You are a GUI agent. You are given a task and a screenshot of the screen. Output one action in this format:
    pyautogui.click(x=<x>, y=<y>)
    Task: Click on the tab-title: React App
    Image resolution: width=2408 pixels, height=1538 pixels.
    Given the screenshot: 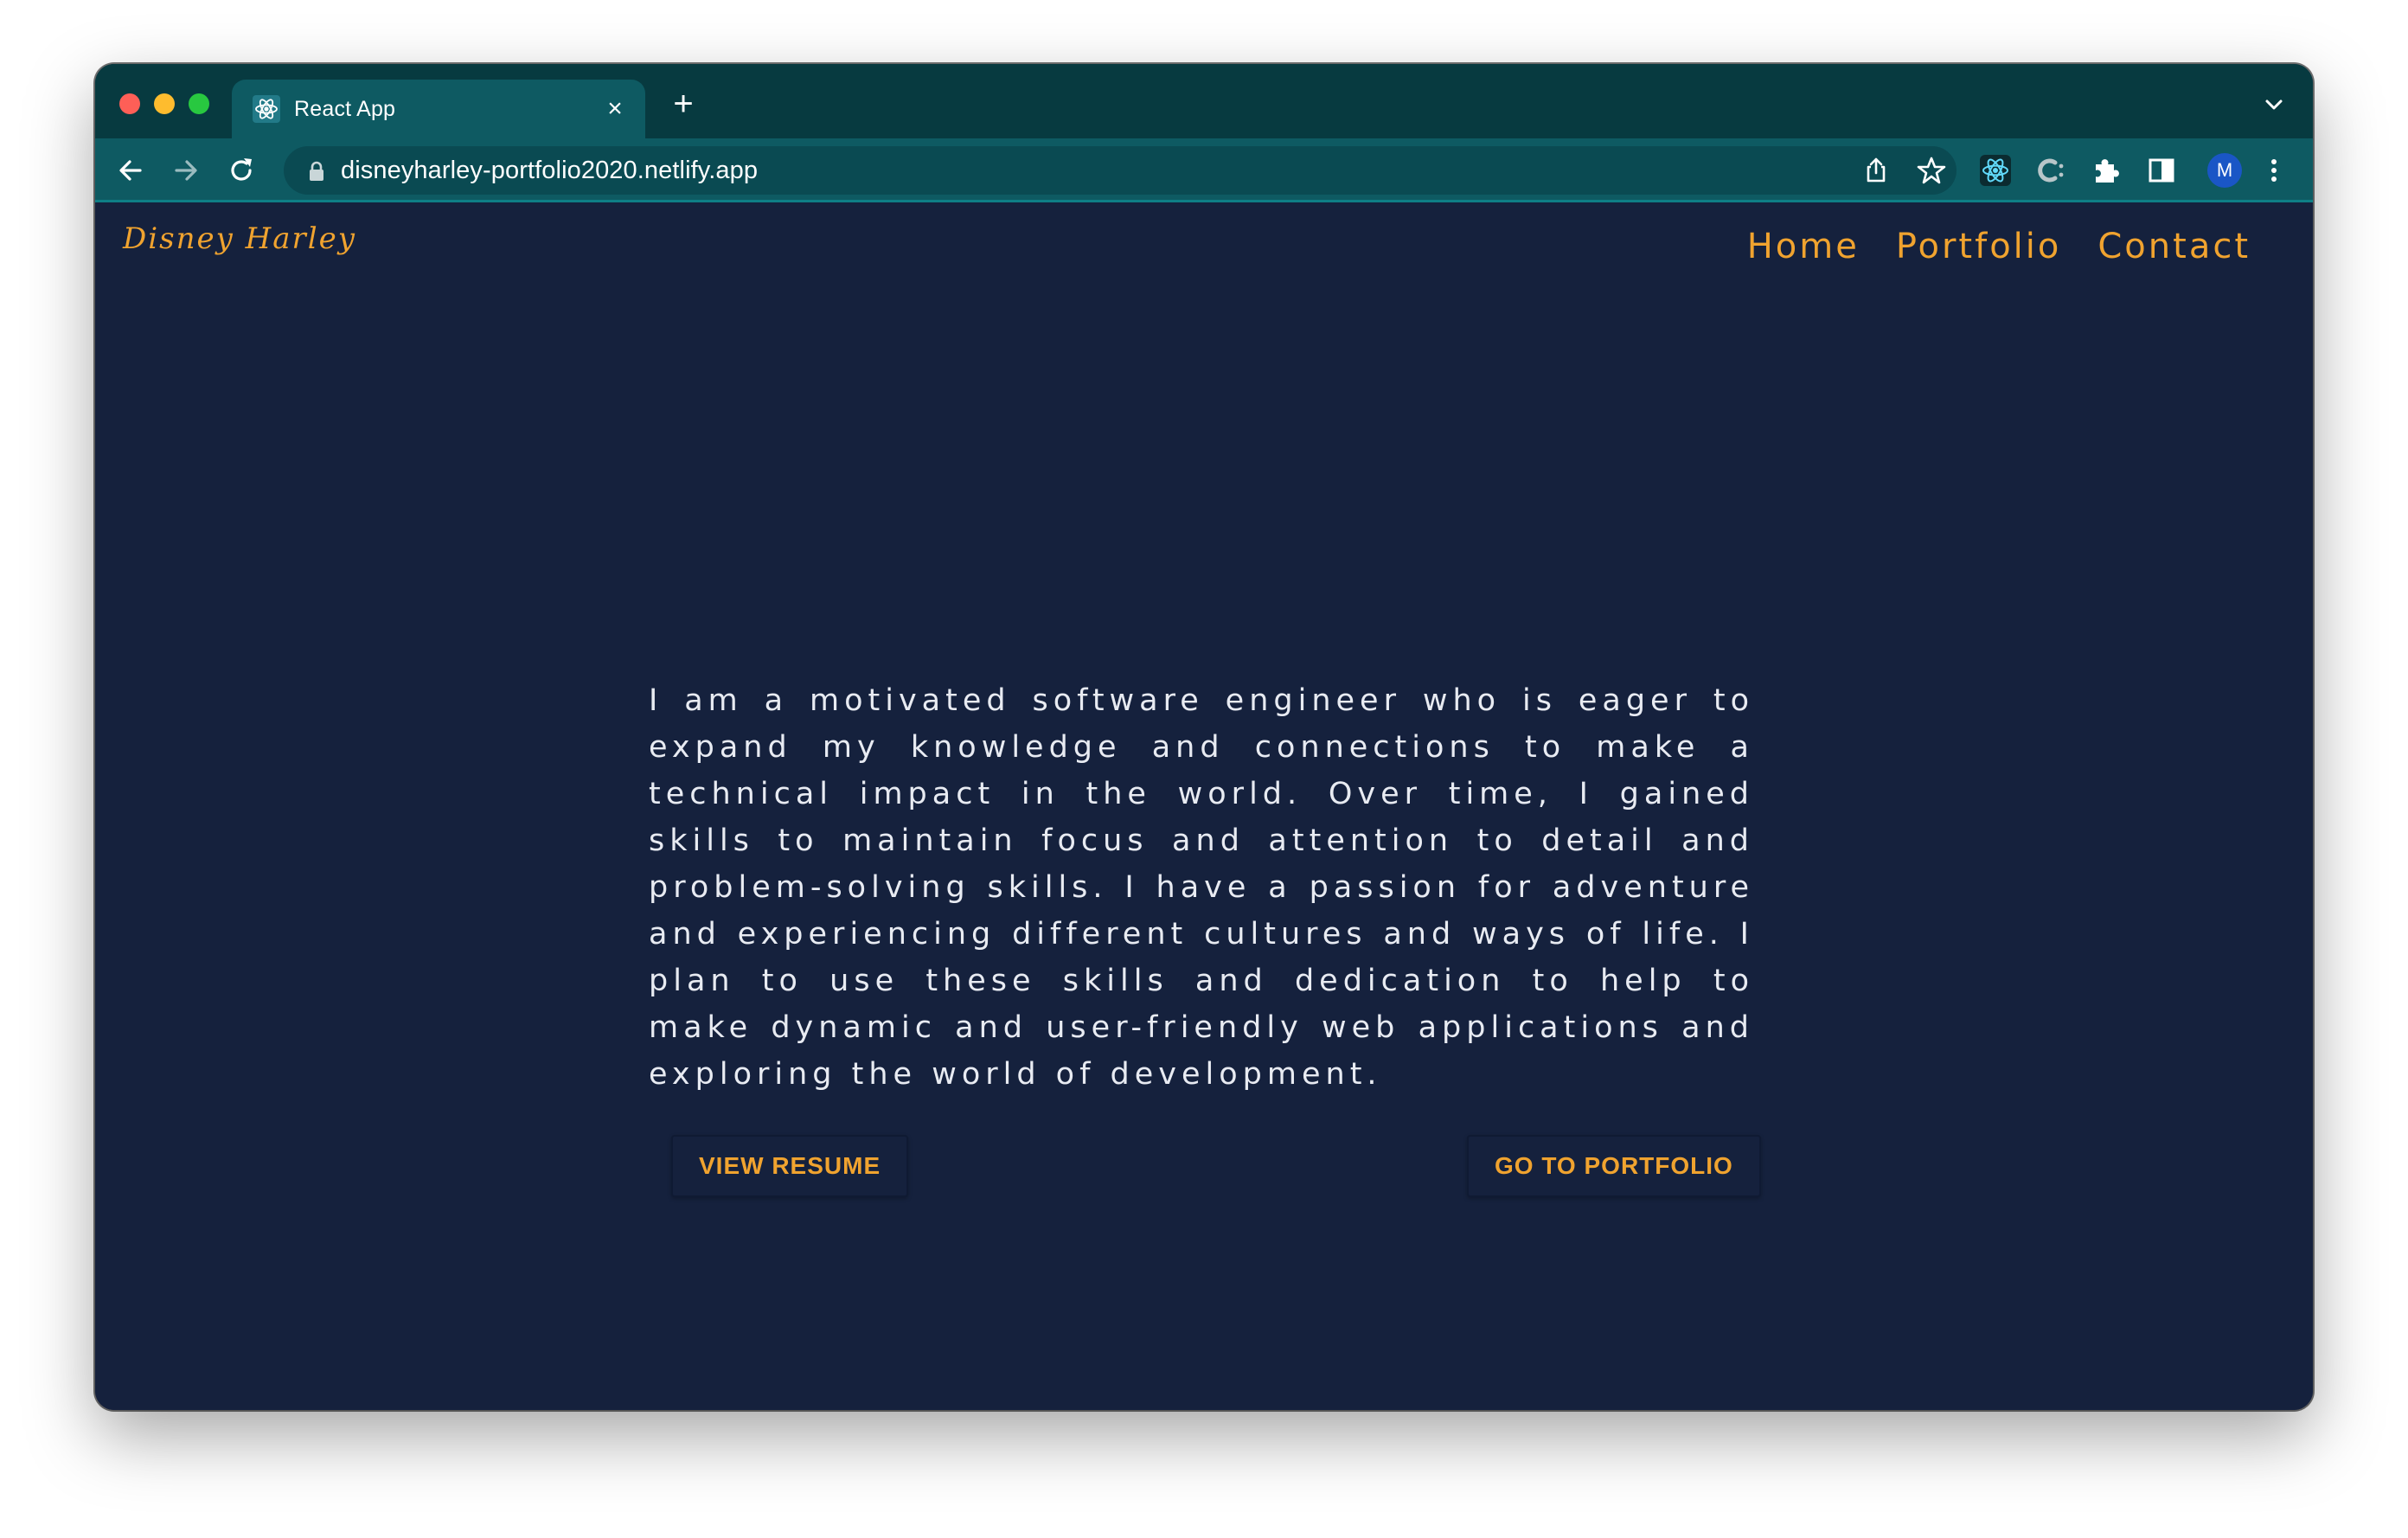 What is the action you would take?
    pyautogui.click(x=345, y=109)
    